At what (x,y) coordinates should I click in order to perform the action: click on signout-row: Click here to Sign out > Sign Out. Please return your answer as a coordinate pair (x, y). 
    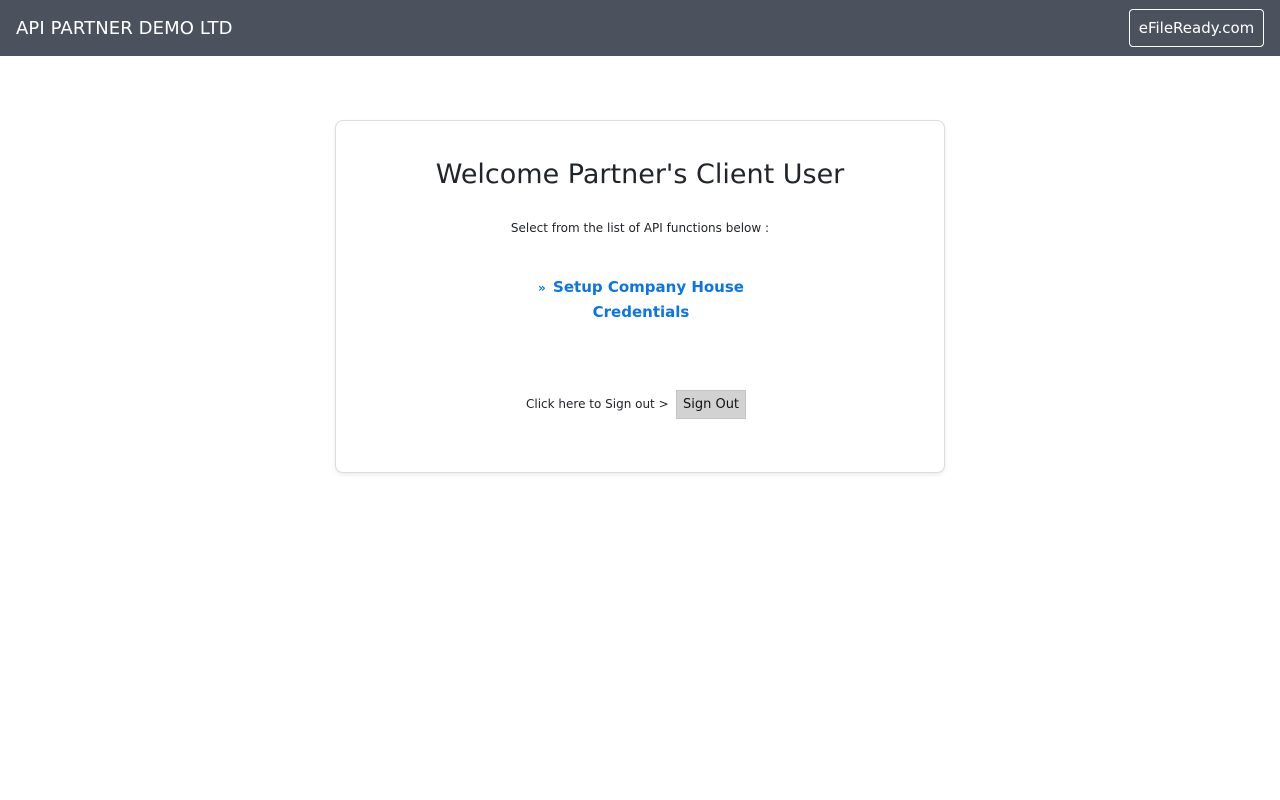
    Looking at the image, I should click on (640, 405).